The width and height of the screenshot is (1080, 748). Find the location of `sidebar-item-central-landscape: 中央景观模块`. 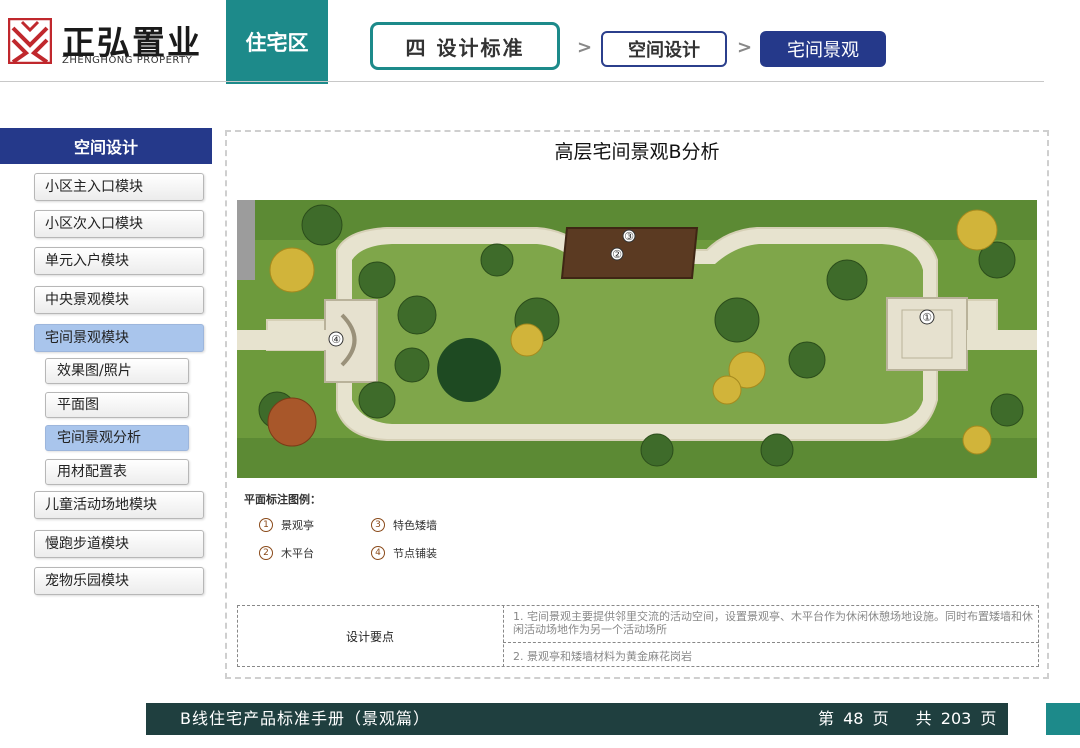

sidebar-item-central-landscape: 中央景观模块 is located at coordinates (119, 300).